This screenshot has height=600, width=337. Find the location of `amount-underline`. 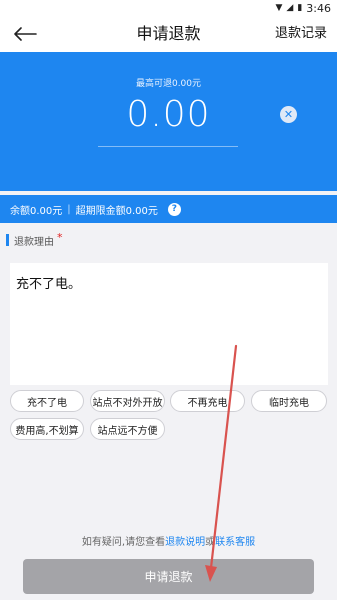

amount-underline is located at coordinates (168, 146).